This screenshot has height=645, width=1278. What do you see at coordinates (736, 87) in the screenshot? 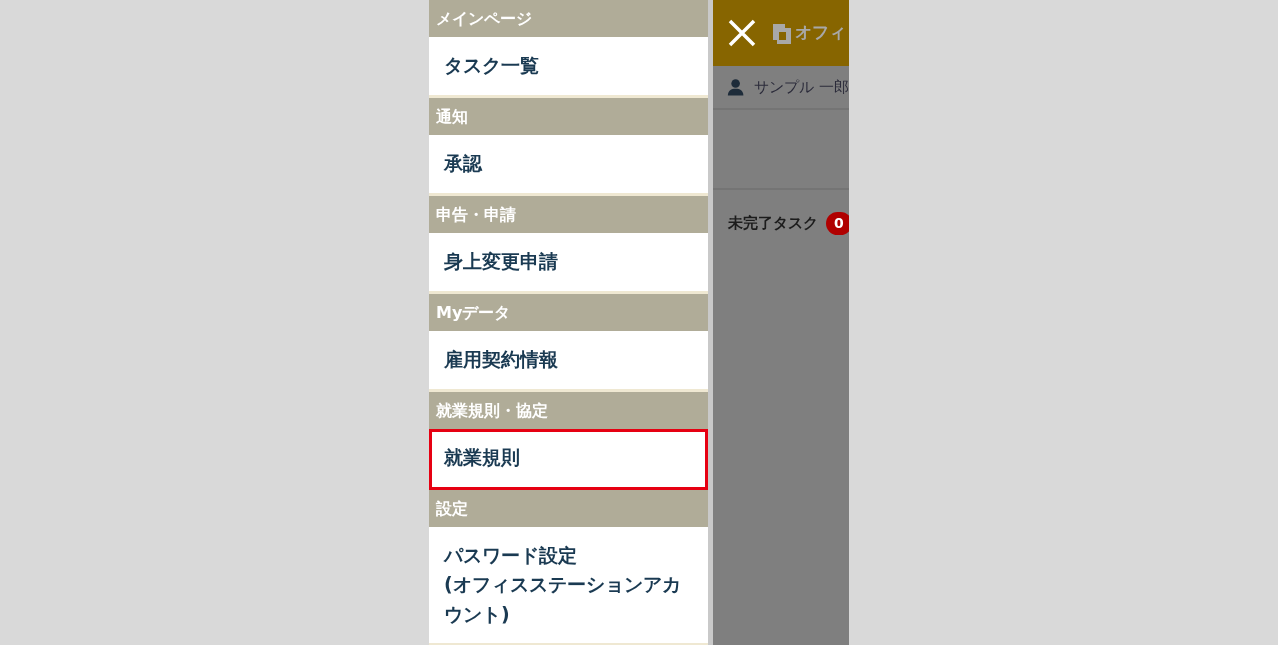
I see `user-icon` at bounding box center [736, 87].